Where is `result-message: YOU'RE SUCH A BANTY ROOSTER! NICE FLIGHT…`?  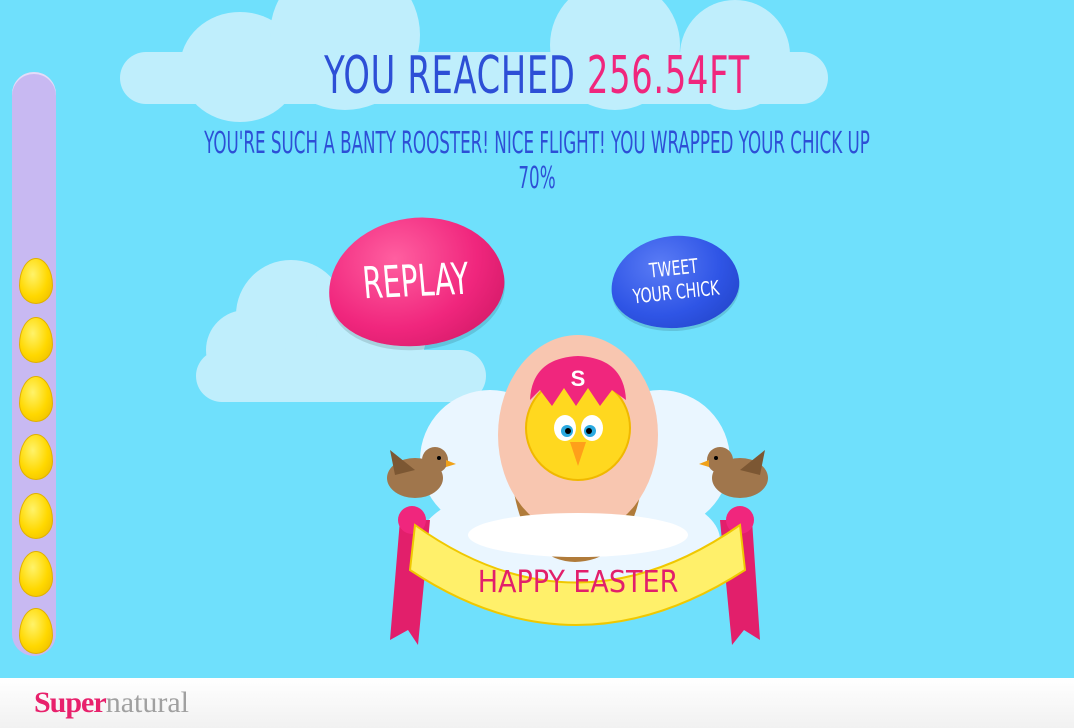
result-message: YOU'RE SUCH A BANTY ROOSTER! NICE FLIGHT… is located at coordinates (537, 161).